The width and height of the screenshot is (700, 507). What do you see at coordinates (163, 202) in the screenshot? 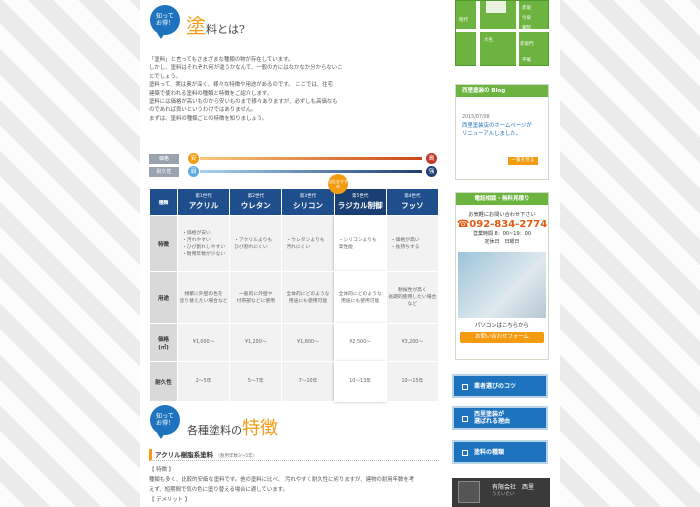
I see `table-corner-header: 種類` at bounding box center [163, 202].